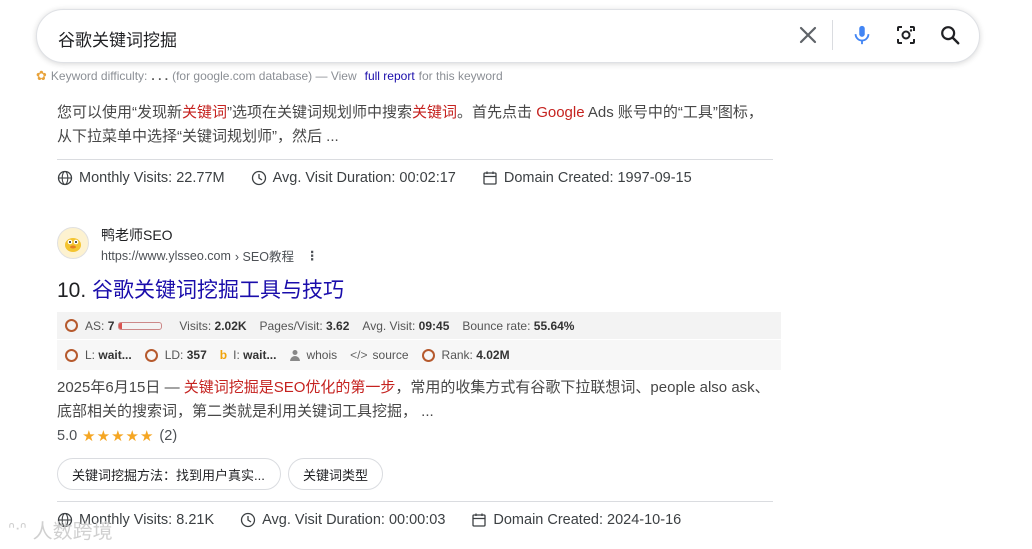 This screenshot has height=549, width=1032. What do you see at coordinates (359, 355) in the screenshot?
I see `code-icon: </>` at bounding box center [359, 355].